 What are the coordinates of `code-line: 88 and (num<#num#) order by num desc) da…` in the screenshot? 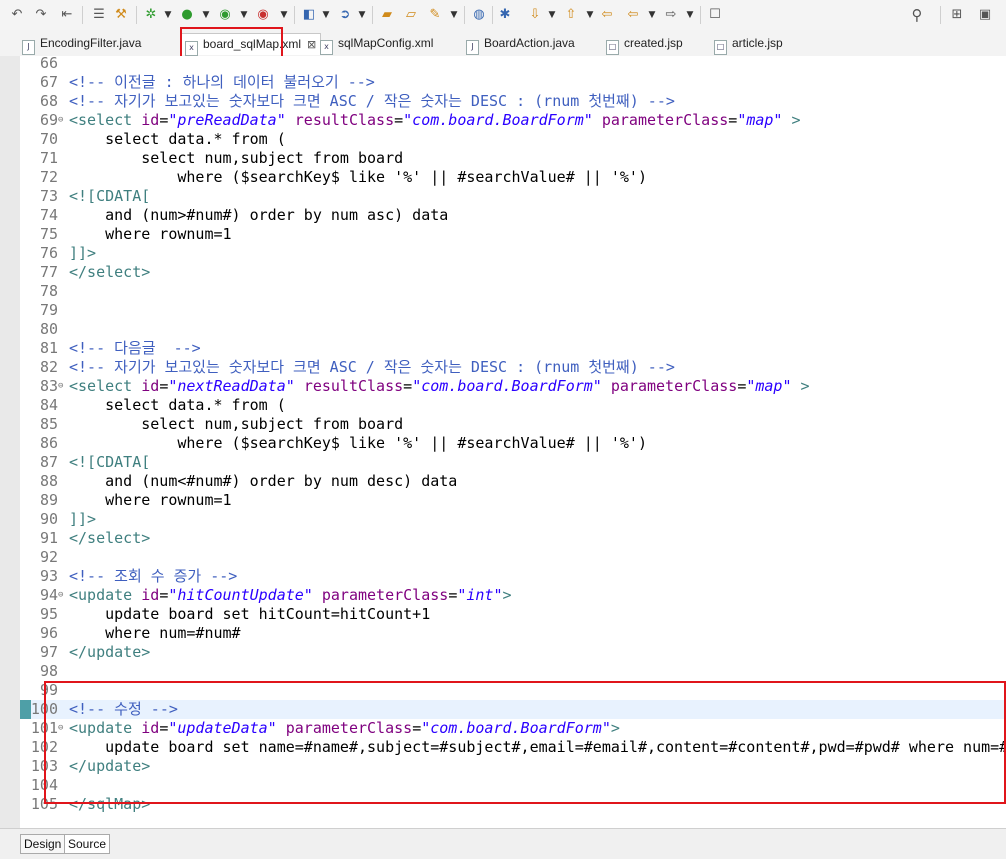 It's located at (513, 481).